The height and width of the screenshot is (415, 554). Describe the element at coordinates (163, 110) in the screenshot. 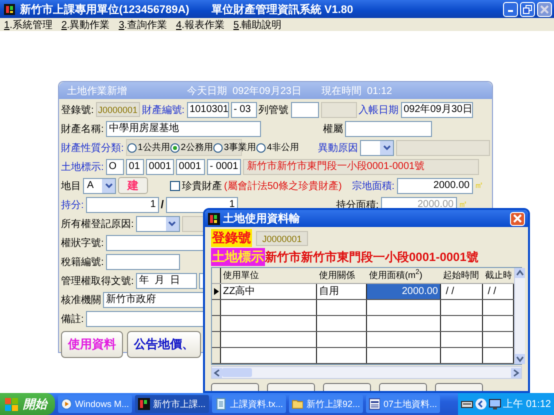

I see `field-label: 財產編號:` at that location.